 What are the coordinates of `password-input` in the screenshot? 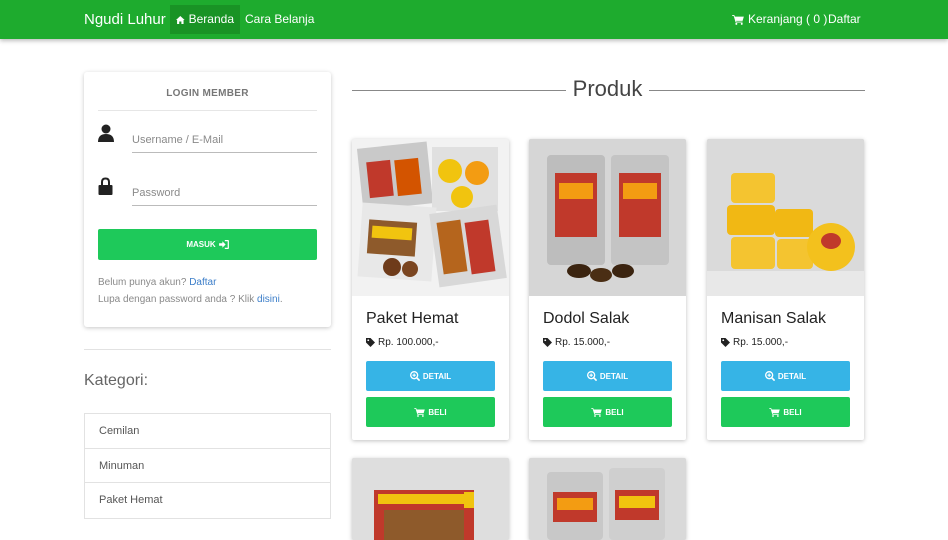 It's located at (224, 193).